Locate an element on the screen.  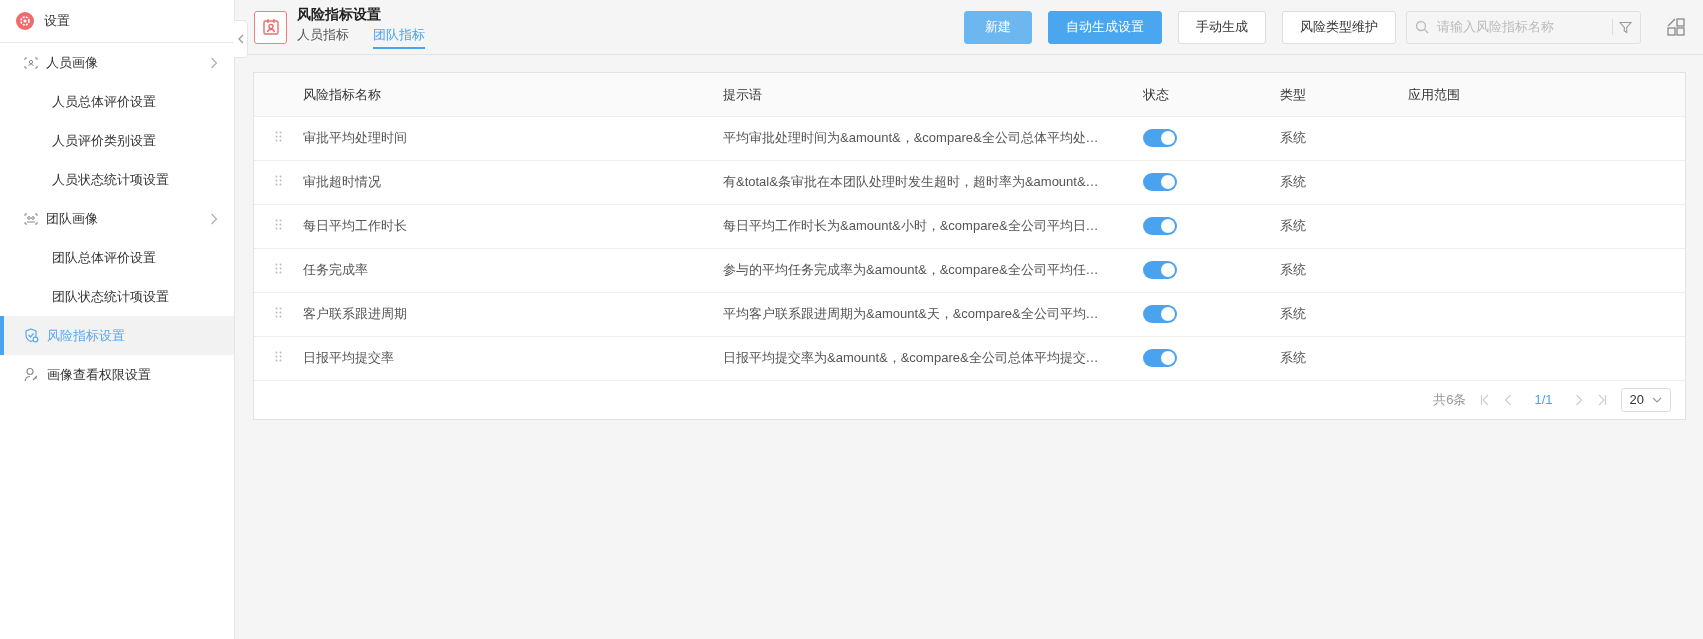
calendar-person-icon is located at coordinates (270, 27).